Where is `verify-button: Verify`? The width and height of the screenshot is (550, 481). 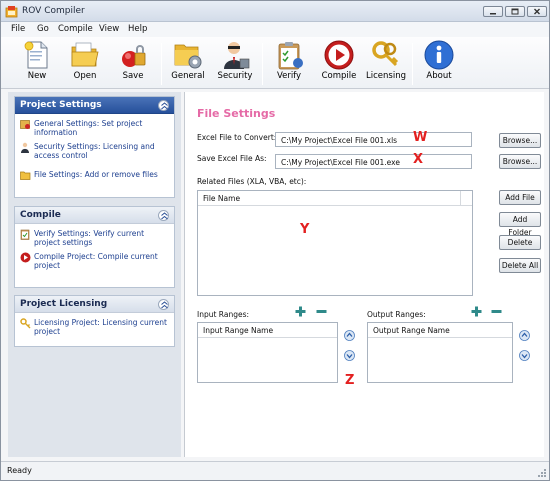 verify-button: Verify is located at coordinates (289, 63).